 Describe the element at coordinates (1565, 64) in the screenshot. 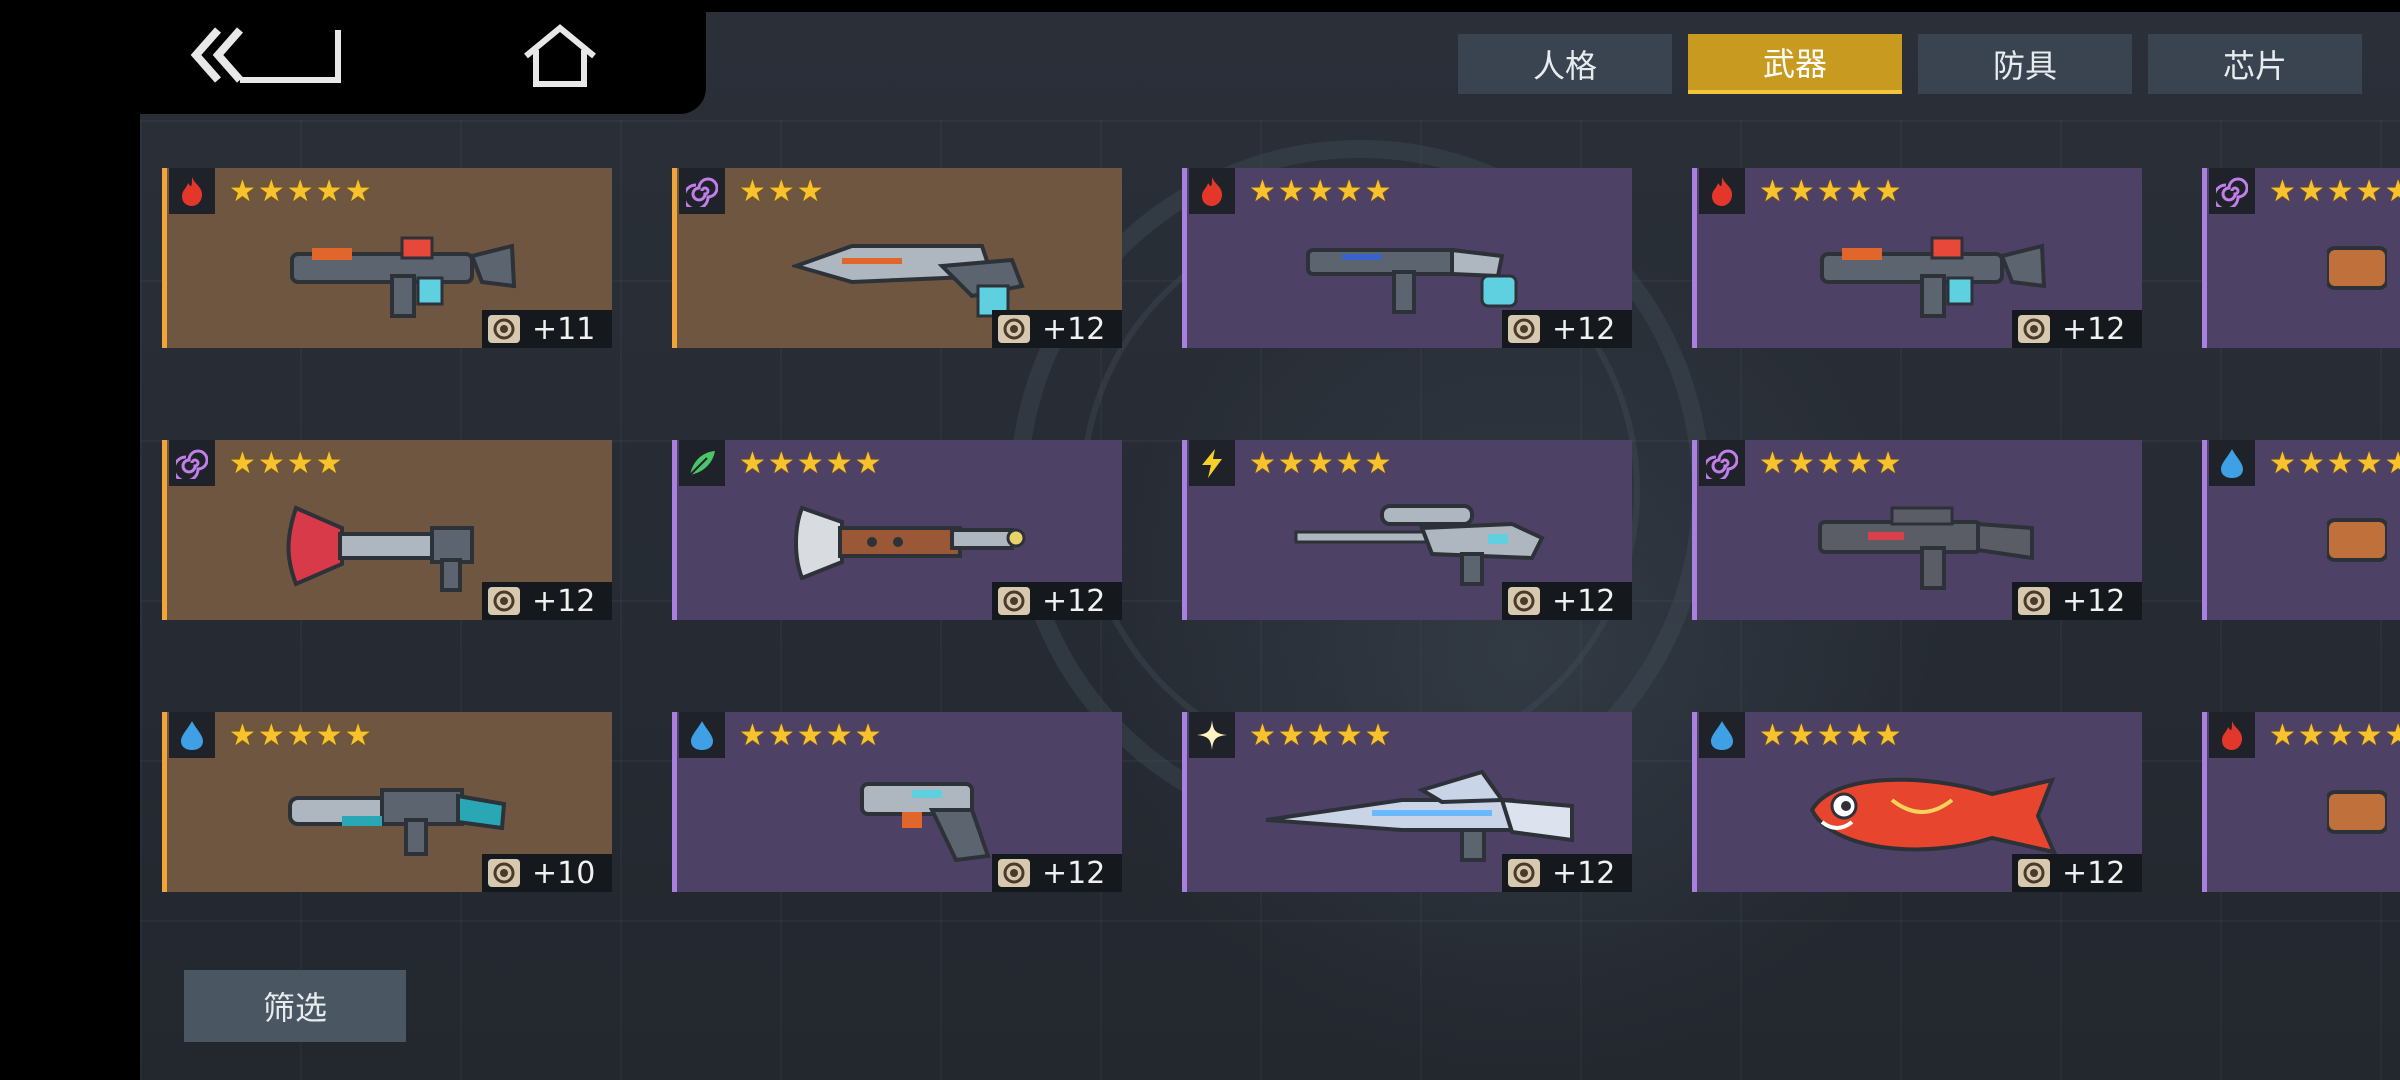

I see `tab-0: 人格` at that location.